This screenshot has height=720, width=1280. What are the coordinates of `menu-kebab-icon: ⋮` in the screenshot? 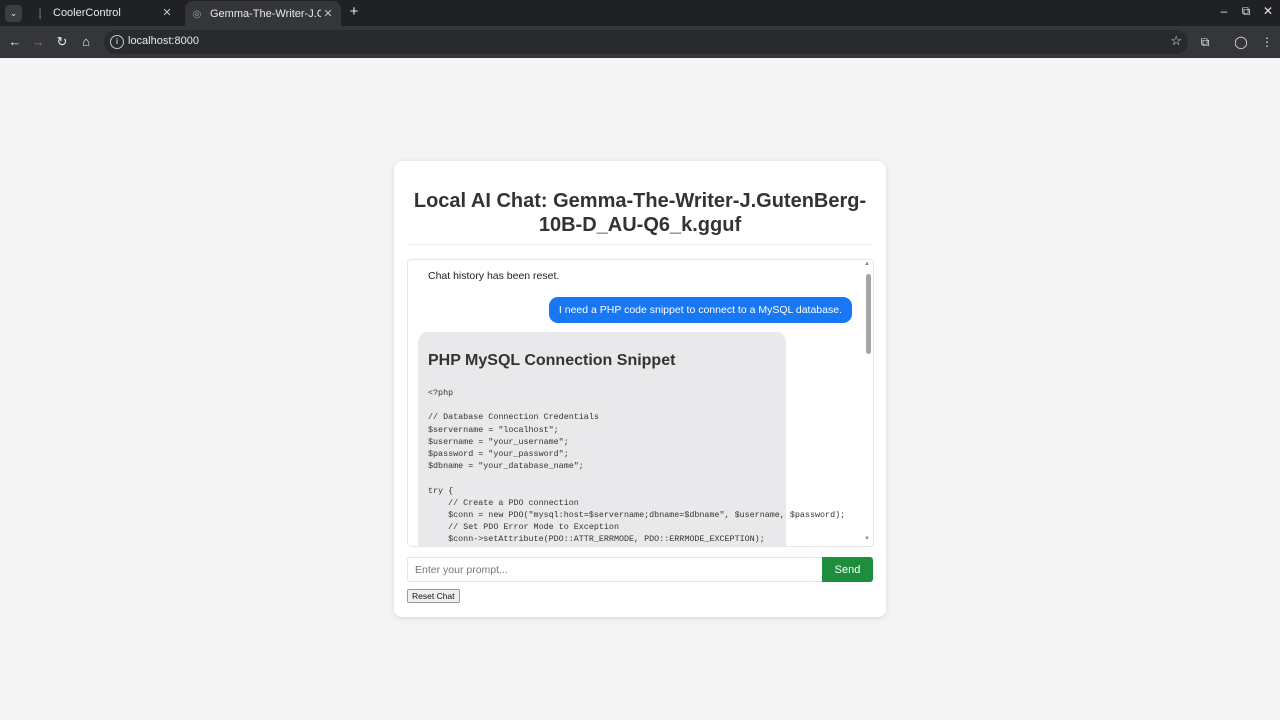 It's located at (1267, 42).